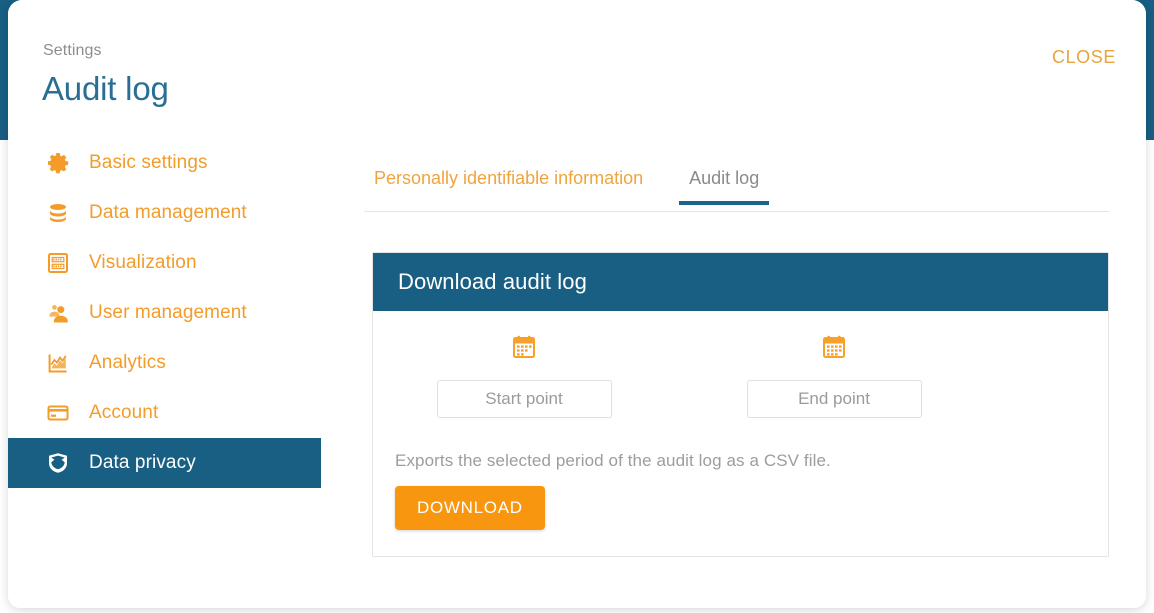 Image resolution: width=1154 pixels, height=613 pixels. I want to click on start-point-field, so click(524, 375).